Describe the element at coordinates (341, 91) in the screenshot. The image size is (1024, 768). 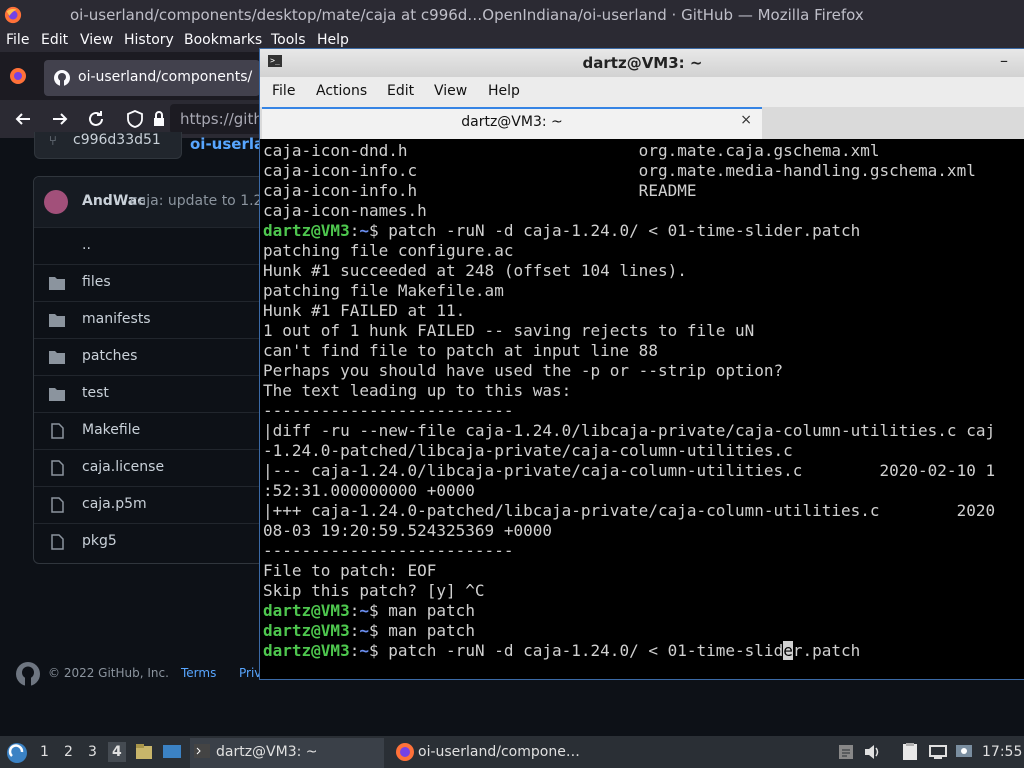
I see `terminal-menu-actions: Actions` at that location.